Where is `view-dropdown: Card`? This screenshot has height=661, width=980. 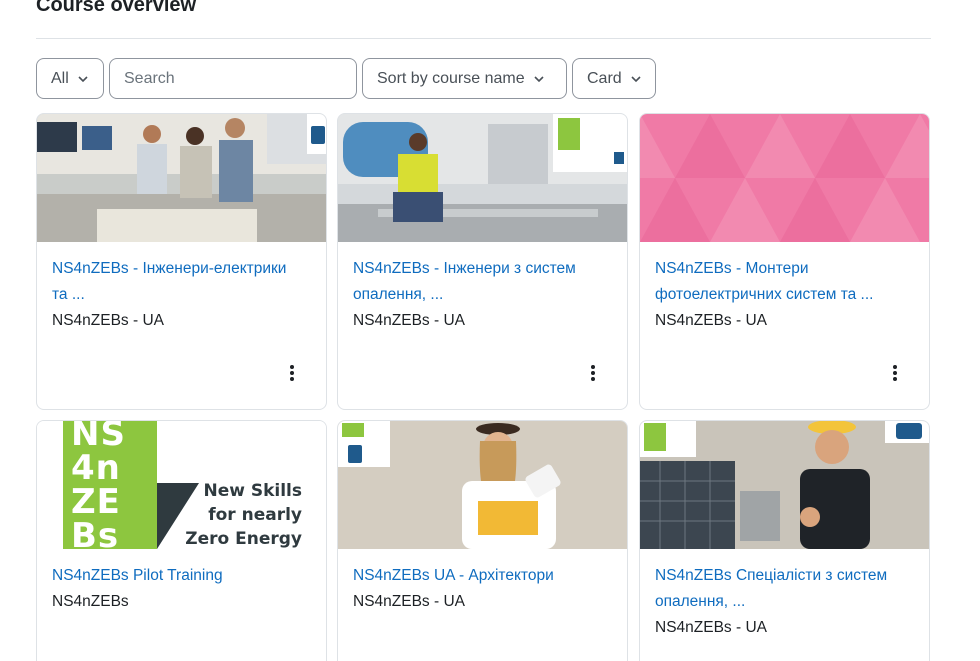
view-dropdown: Card is located at coordinates (614, 78).